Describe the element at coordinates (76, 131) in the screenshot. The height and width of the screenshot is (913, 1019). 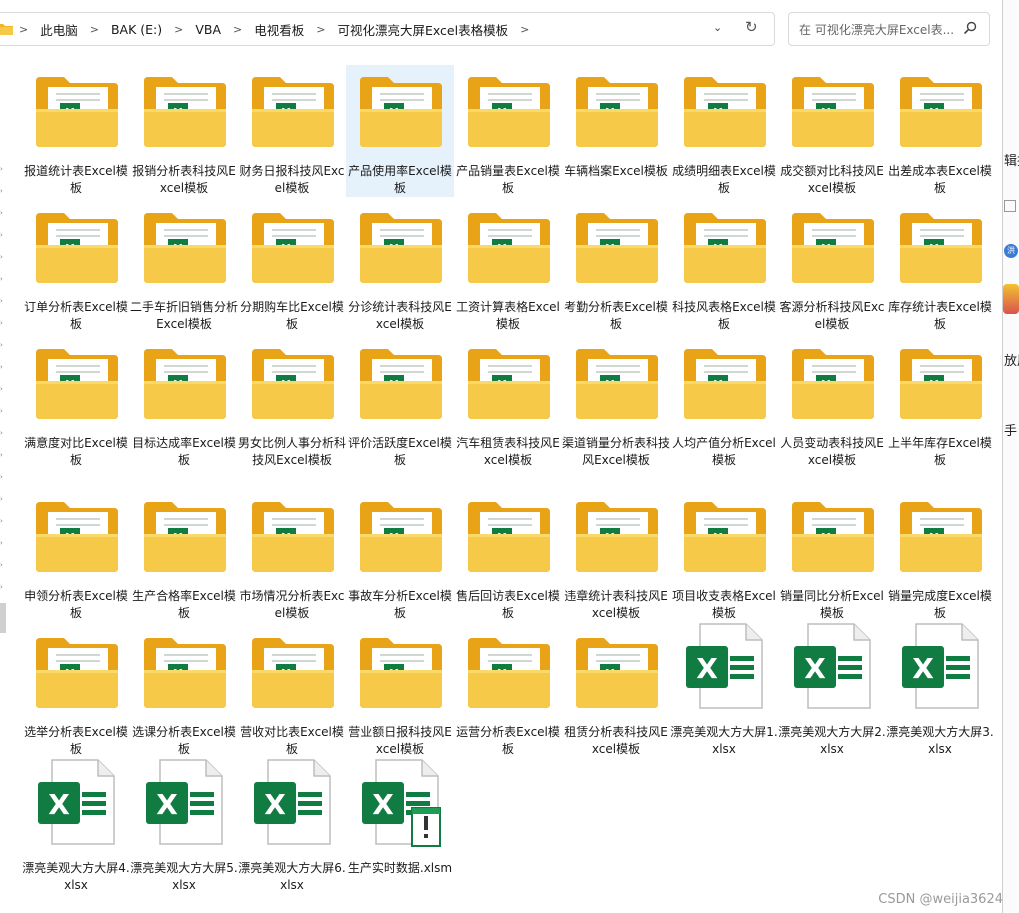
I see `folder-item: X 报道统计表Excel模板` at that location.